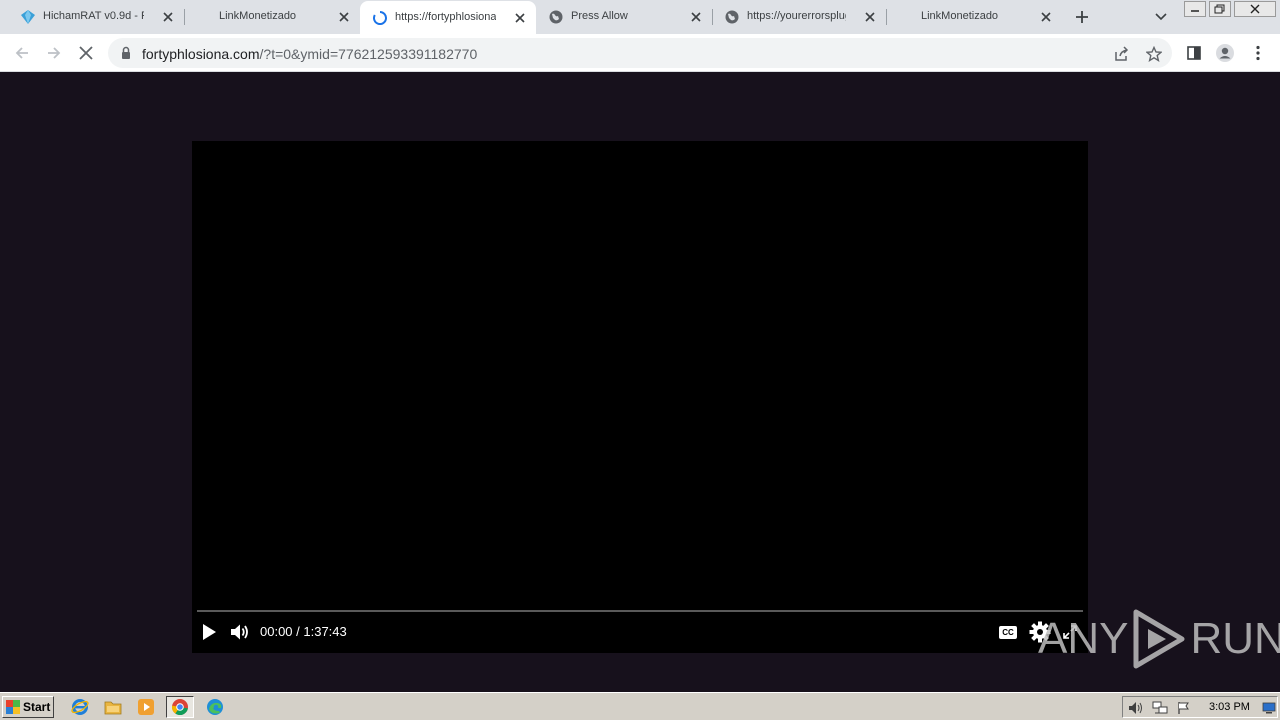  I want to click on taskbar: Start 3:03 PM, so click(640, 706).